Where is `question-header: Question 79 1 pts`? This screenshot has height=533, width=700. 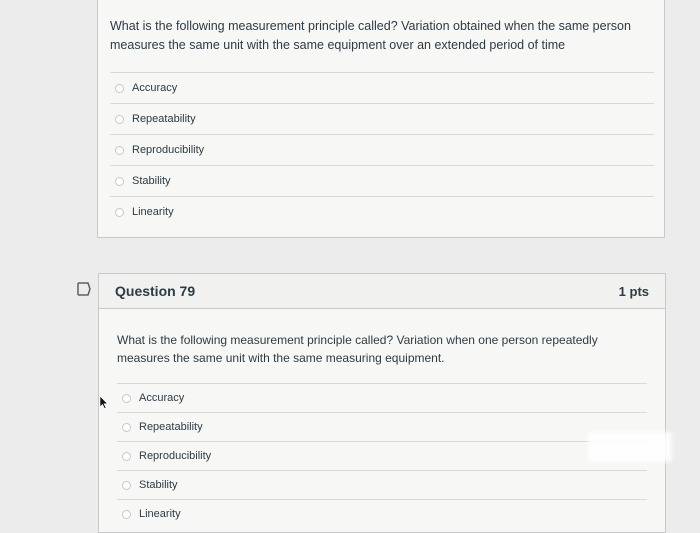
question-header: Question 79 1 pts is located at coordinates (382, 291).